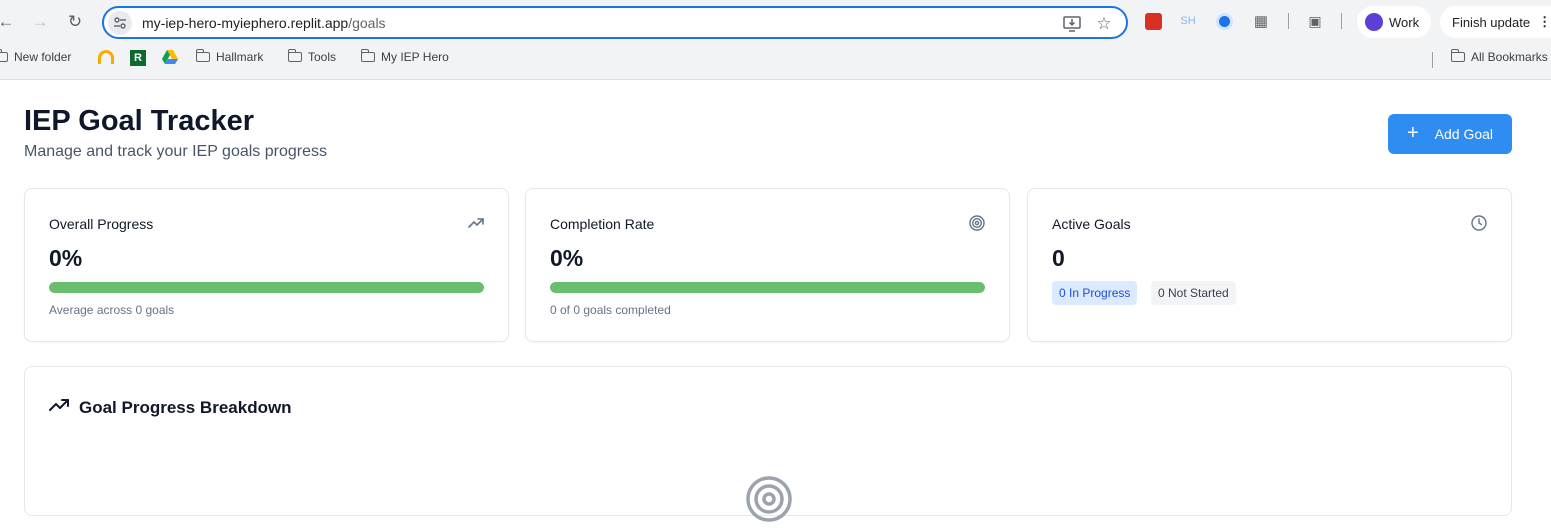 This screenshot has width=1551, height=528. I want to click on card-label: Completion Rate, so click(602, 224).